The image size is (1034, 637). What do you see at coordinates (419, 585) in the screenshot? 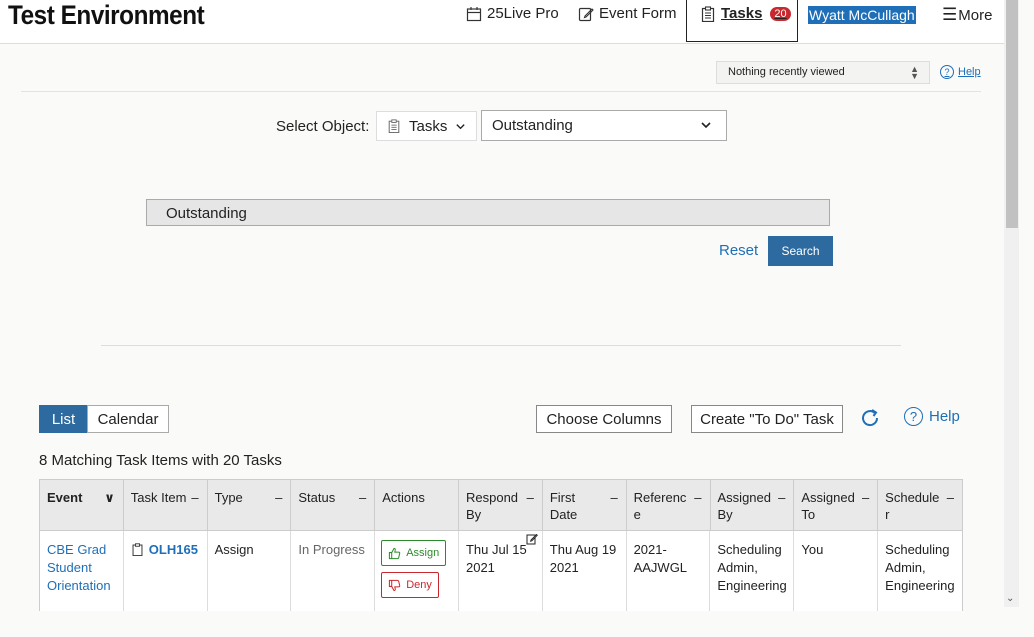
I see `deny-label: Deny` at bounding box center [419, 585].